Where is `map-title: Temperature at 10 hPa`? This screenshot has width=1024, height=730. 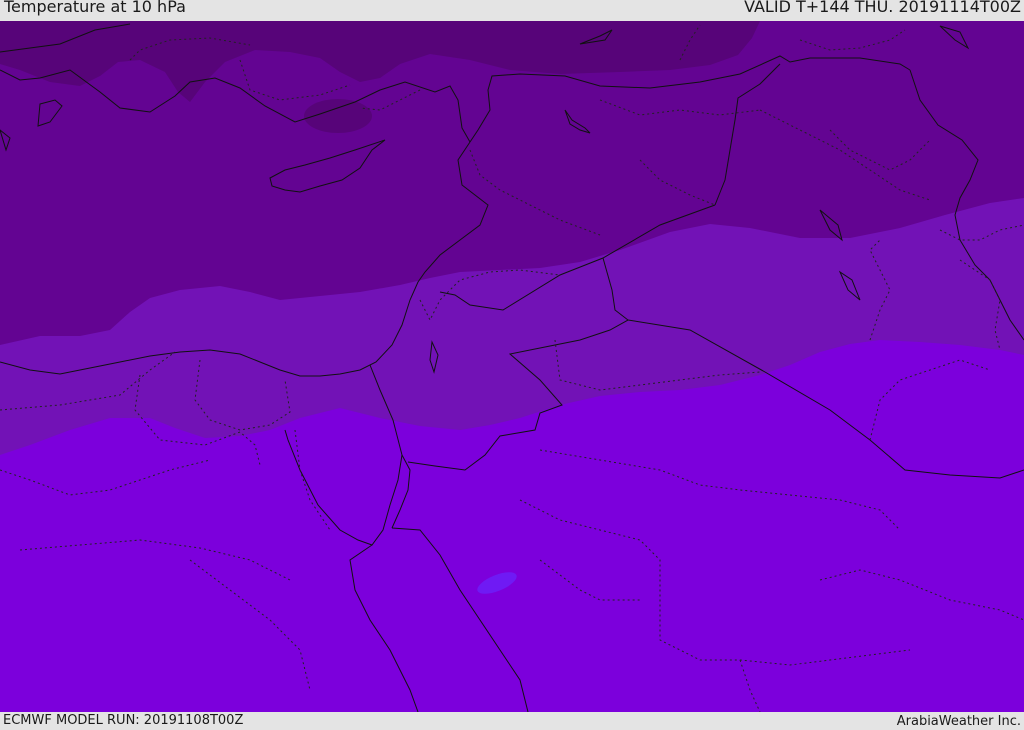
map-title: Temperature at 10 hPa is located at coordinates (95, 8).